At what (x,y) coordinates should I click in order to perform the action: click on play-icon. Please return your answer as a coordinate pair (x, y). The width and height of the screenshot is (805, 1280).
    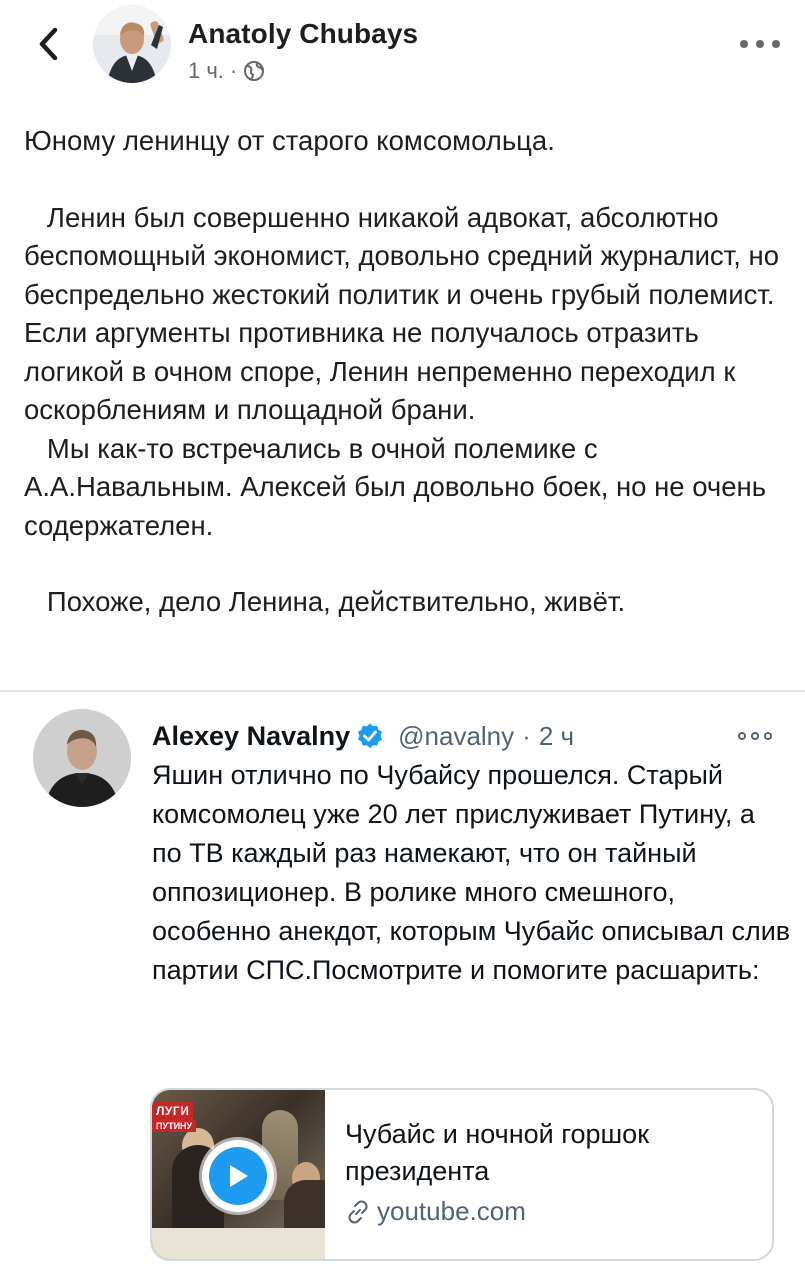
    Looking at the image, I should click on (239, 1176).